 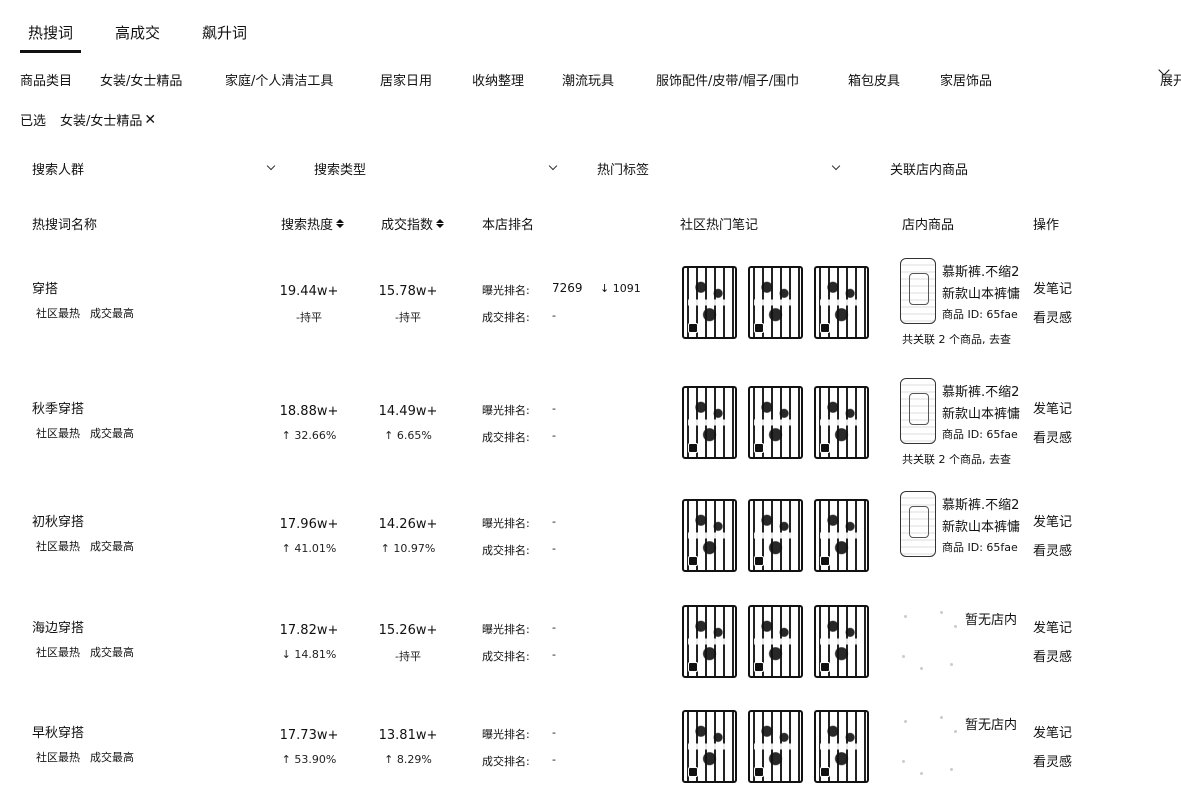 What do you see at coordinates (155, 168) in the screenshot?
I see `audience-select: 搜索人群` at bounding box center [155, 168].